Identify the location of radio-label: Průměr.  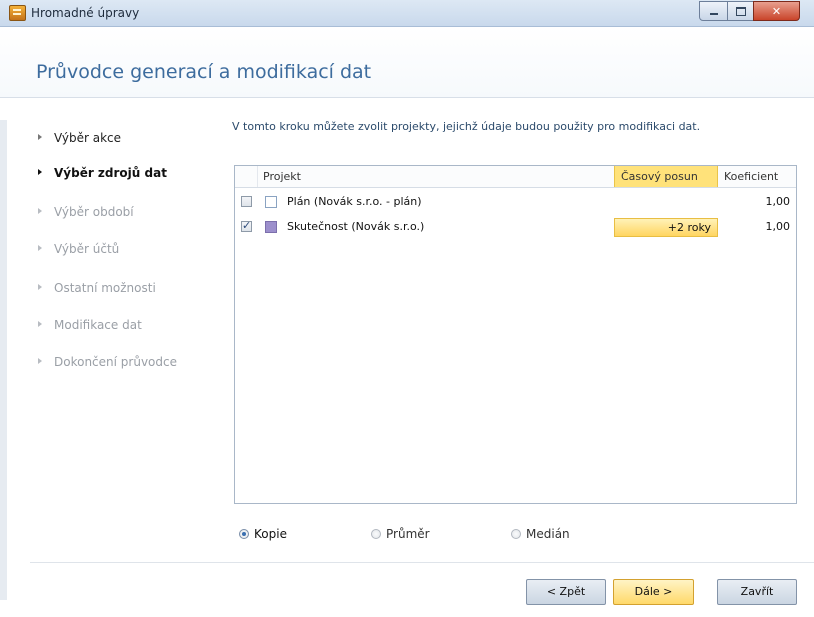
(408, 534).